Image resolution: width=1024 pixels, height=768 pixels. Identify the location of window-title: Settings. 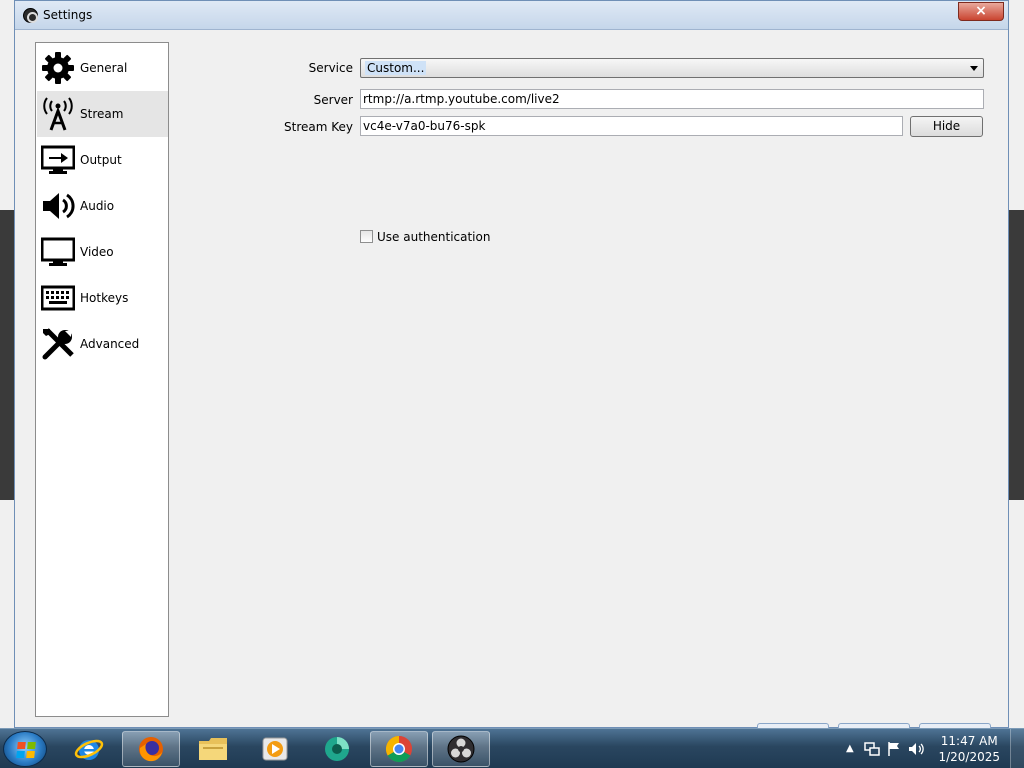
(68, 15).